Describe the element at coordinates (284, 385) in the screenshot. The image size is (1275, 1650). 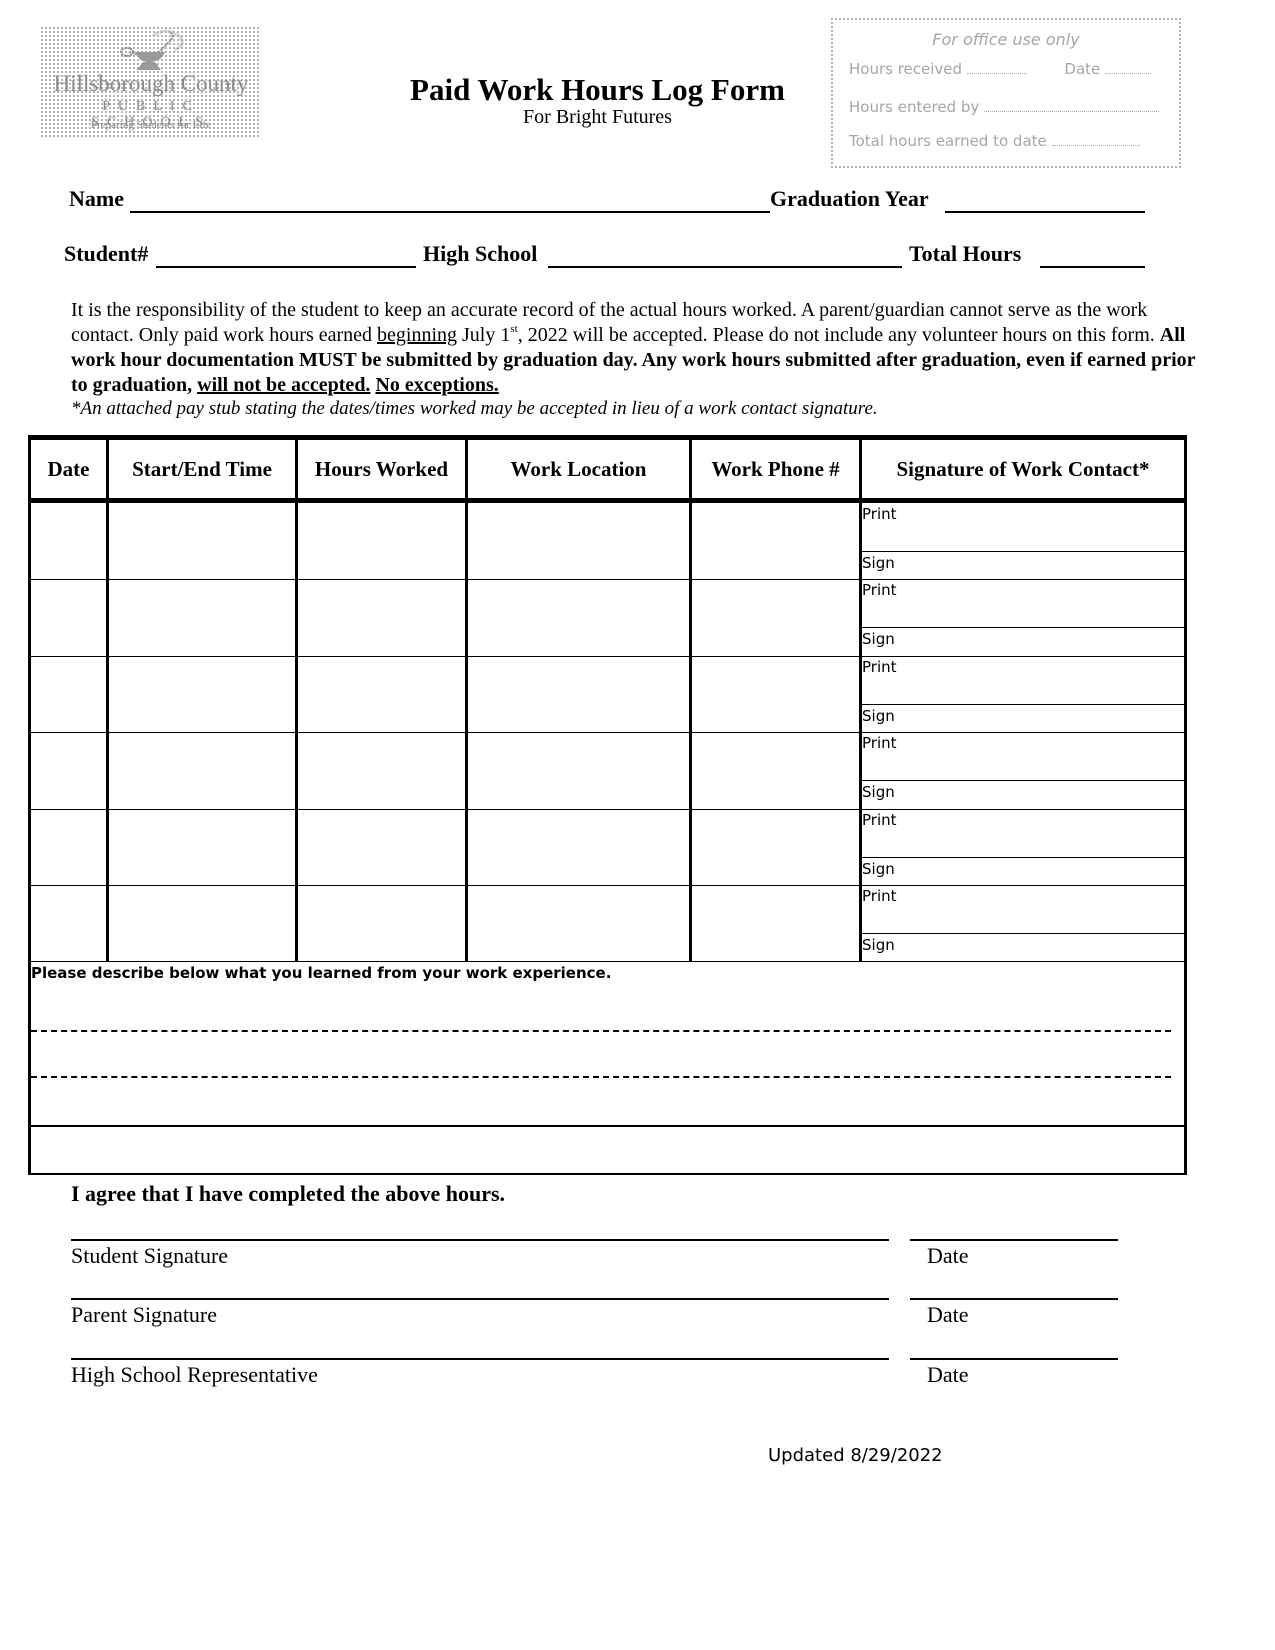
I see `instructions-not-accepted: will not be accepted.` at that location.